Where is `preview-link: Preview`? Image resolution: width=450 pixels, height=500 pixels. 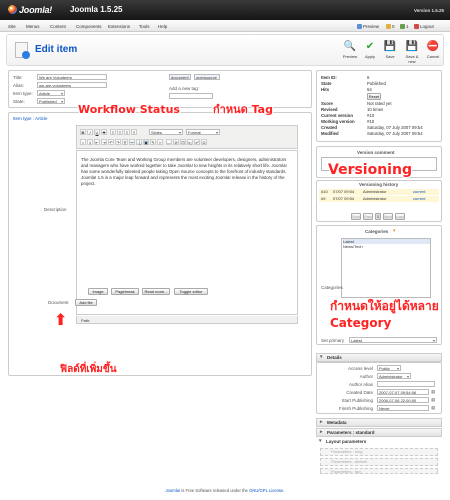
preview-link: Preview is located at coordinates (368, 26).